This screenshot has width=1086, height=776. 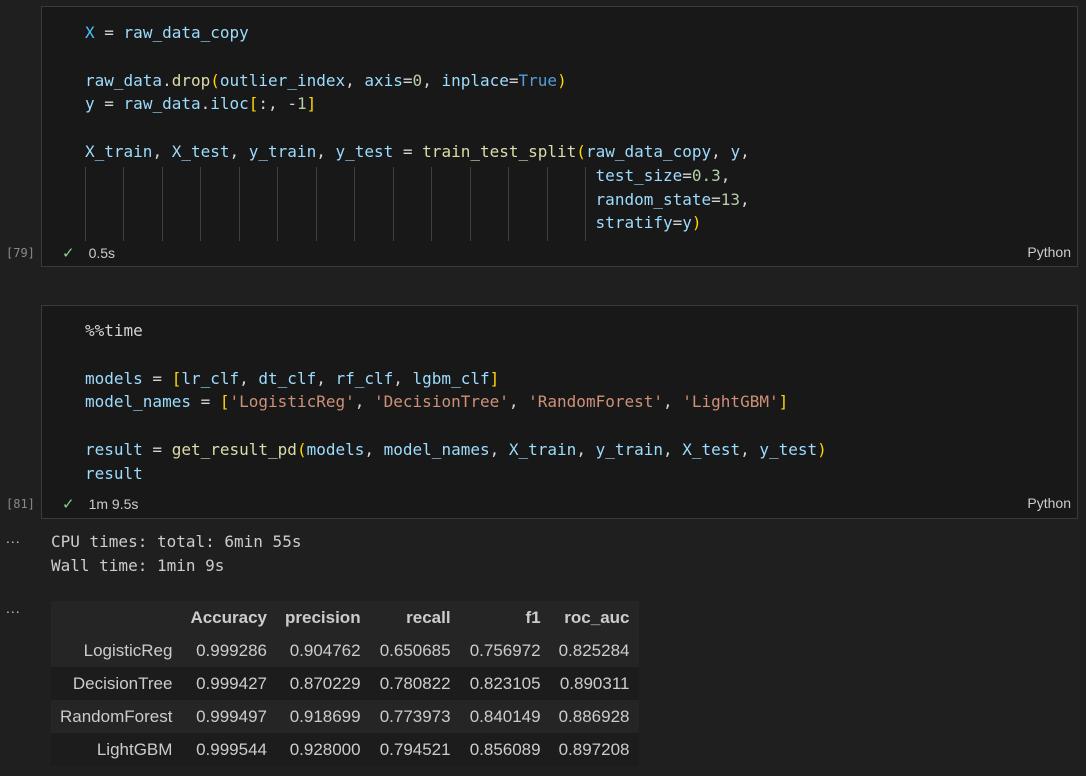 What do you see at coordinates (113, 504) in the screenshot?
I see `execution-time: 1m 9.5s` at bounding box center [113, 504].